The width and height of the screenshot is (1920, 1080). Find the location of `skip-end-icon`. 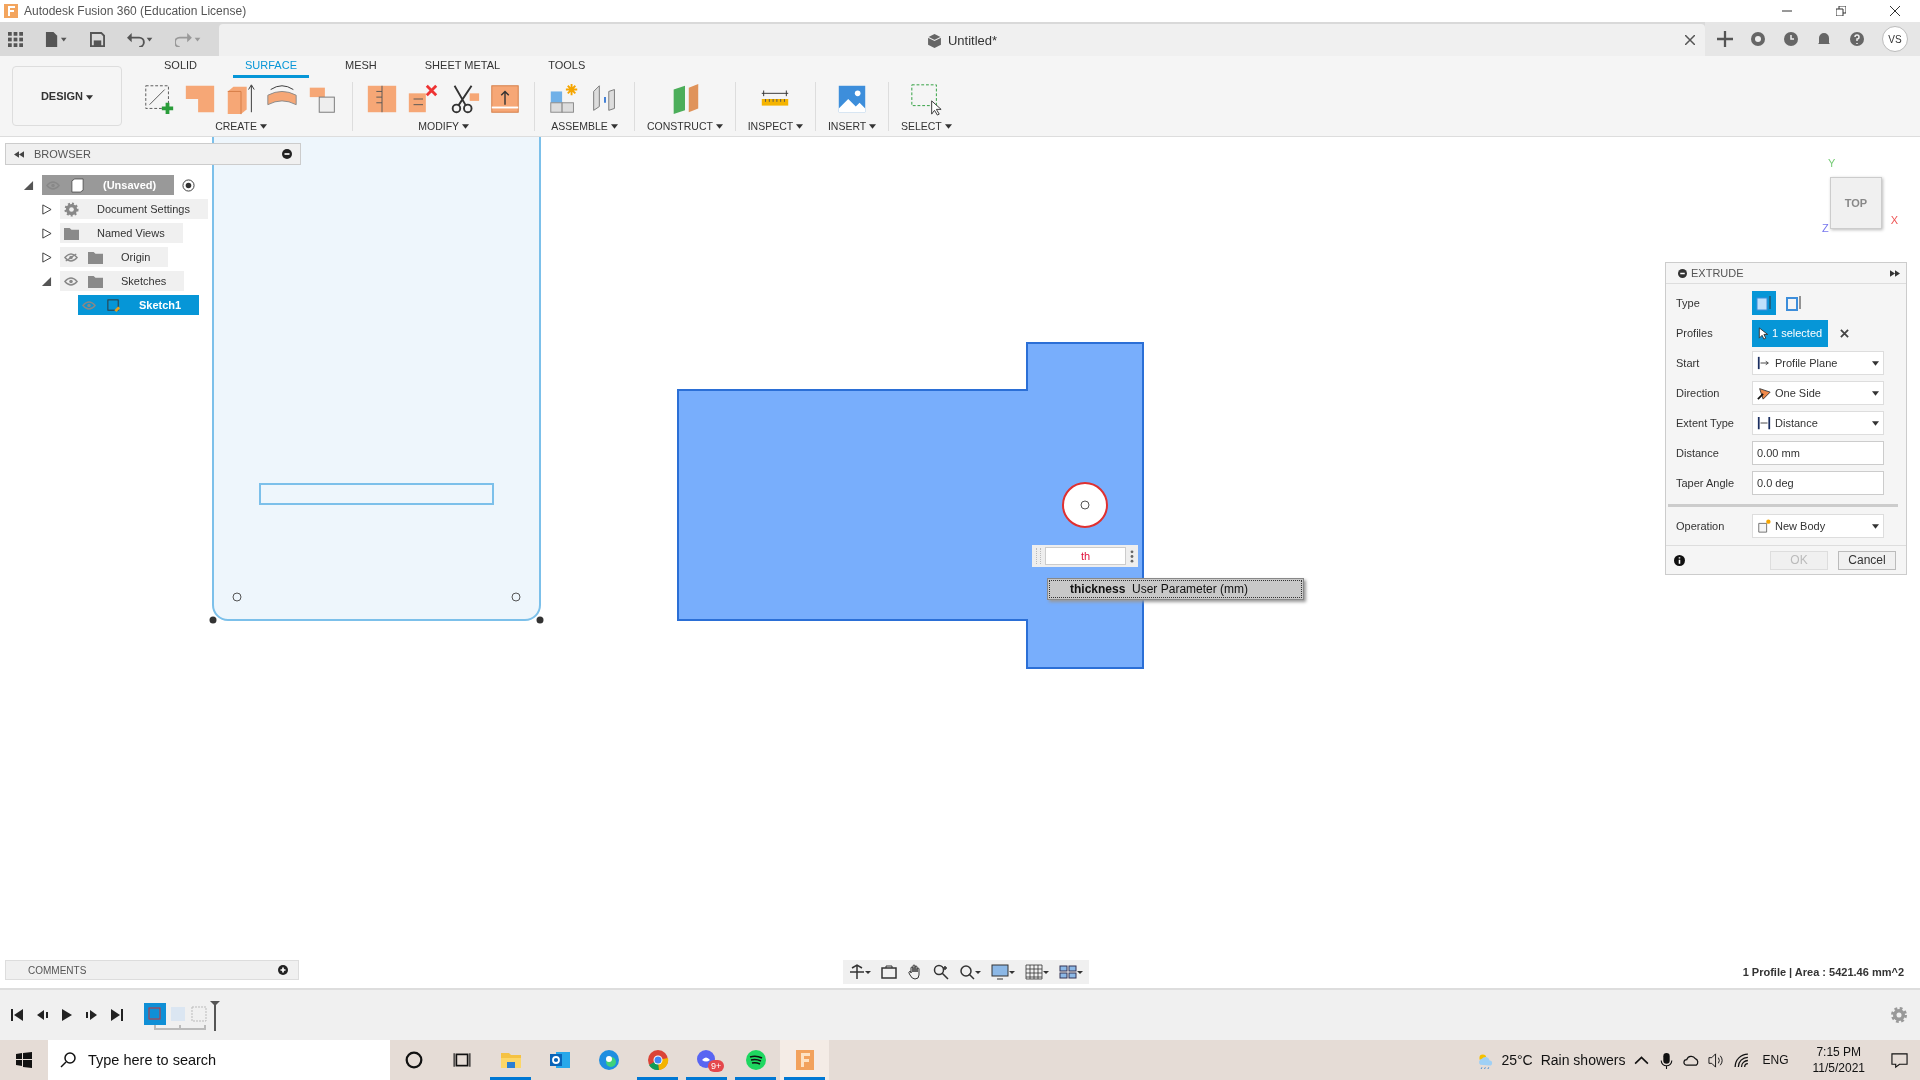

skip-end-icon is located at coordinates (117, 1015).